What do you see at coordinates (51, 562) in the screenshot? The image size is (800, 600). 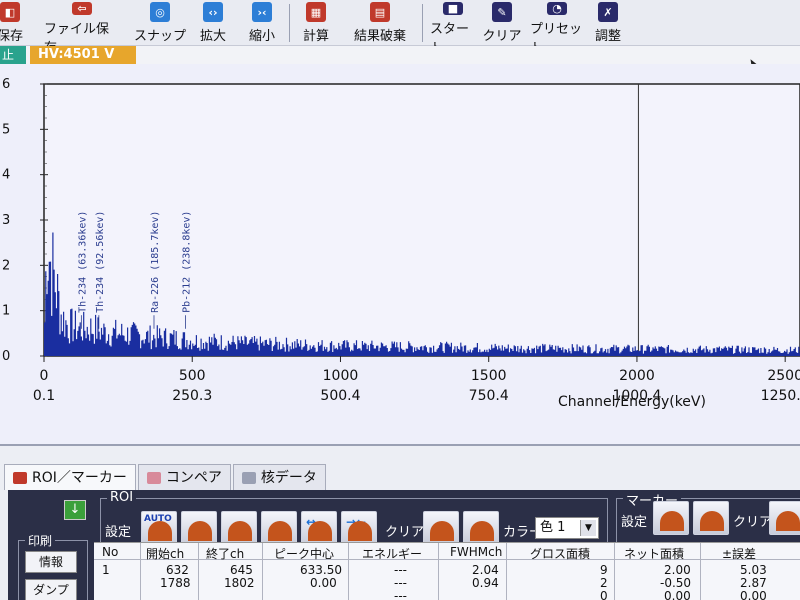 I see `info-button: 情報` at bounding box center [51, 562].